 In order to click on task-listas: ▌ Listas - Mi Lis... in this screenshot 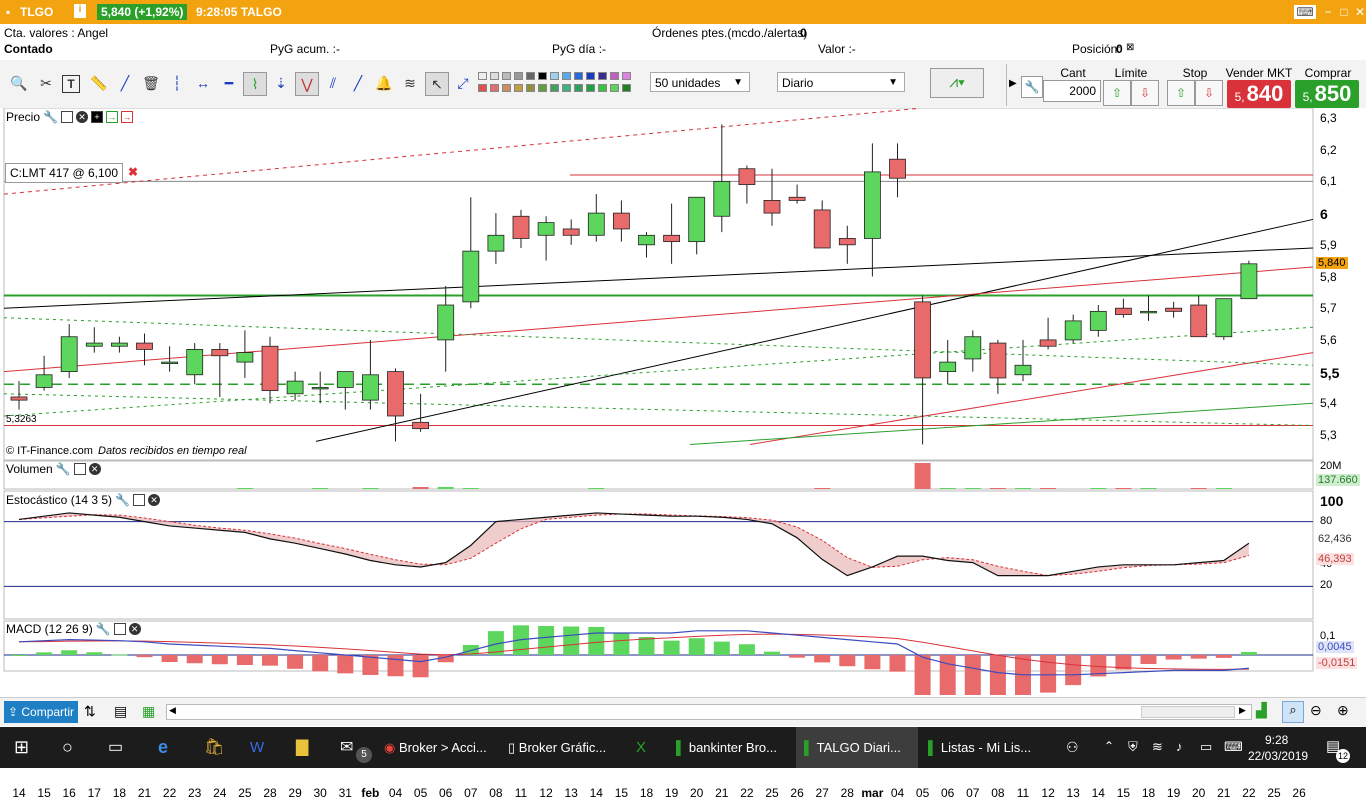, I will do `click(987, 747)`.